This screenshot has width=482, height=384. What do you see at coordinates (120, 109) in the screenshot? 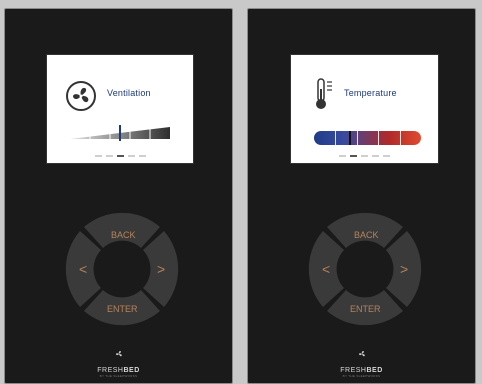
I see `display-screen: Ventilation` at bounding box center [120, 109].